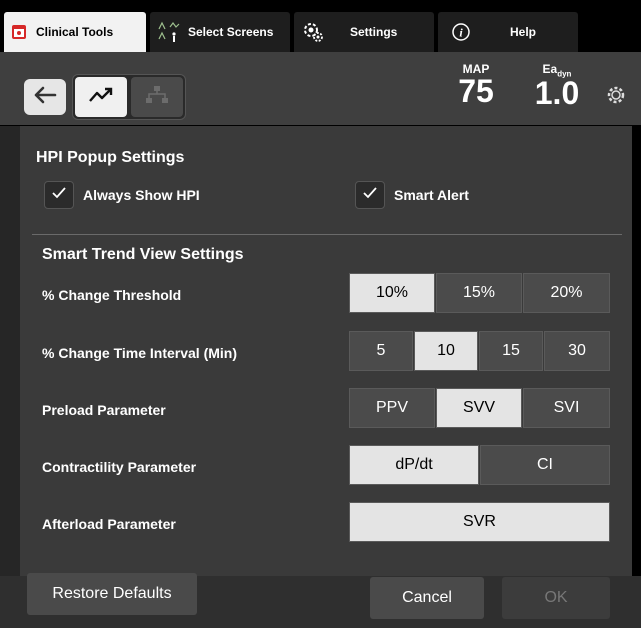  Describe the element at coordinates (143, 254) in the screenshot. I see `trend-section-title: Smart Trend View Settings` at that location.